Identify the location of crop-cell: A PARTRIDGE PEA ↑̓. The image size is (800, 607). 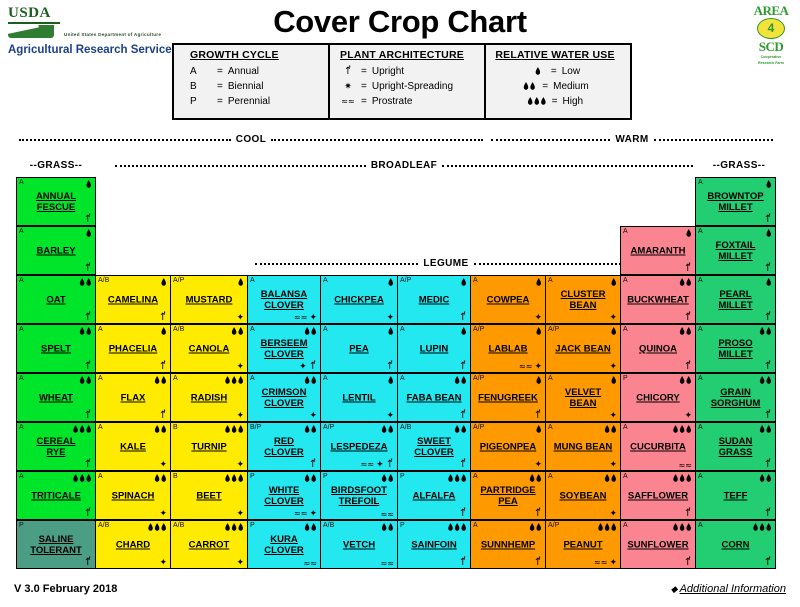
(508, 495).